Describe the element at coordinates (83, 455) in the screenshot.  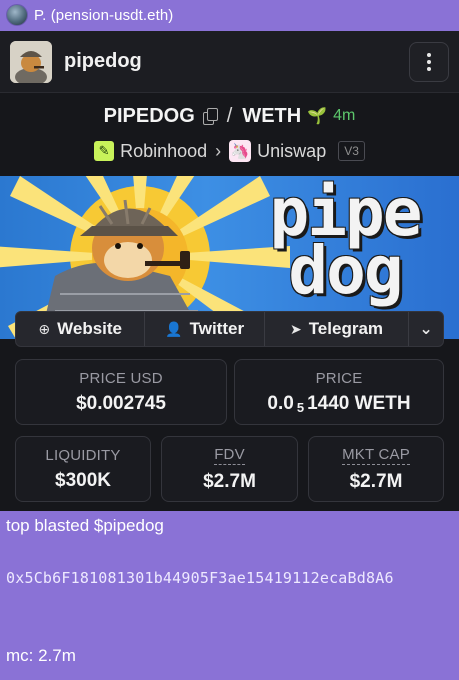
I see `liquidity-label: LIQUIDITY` at that location.